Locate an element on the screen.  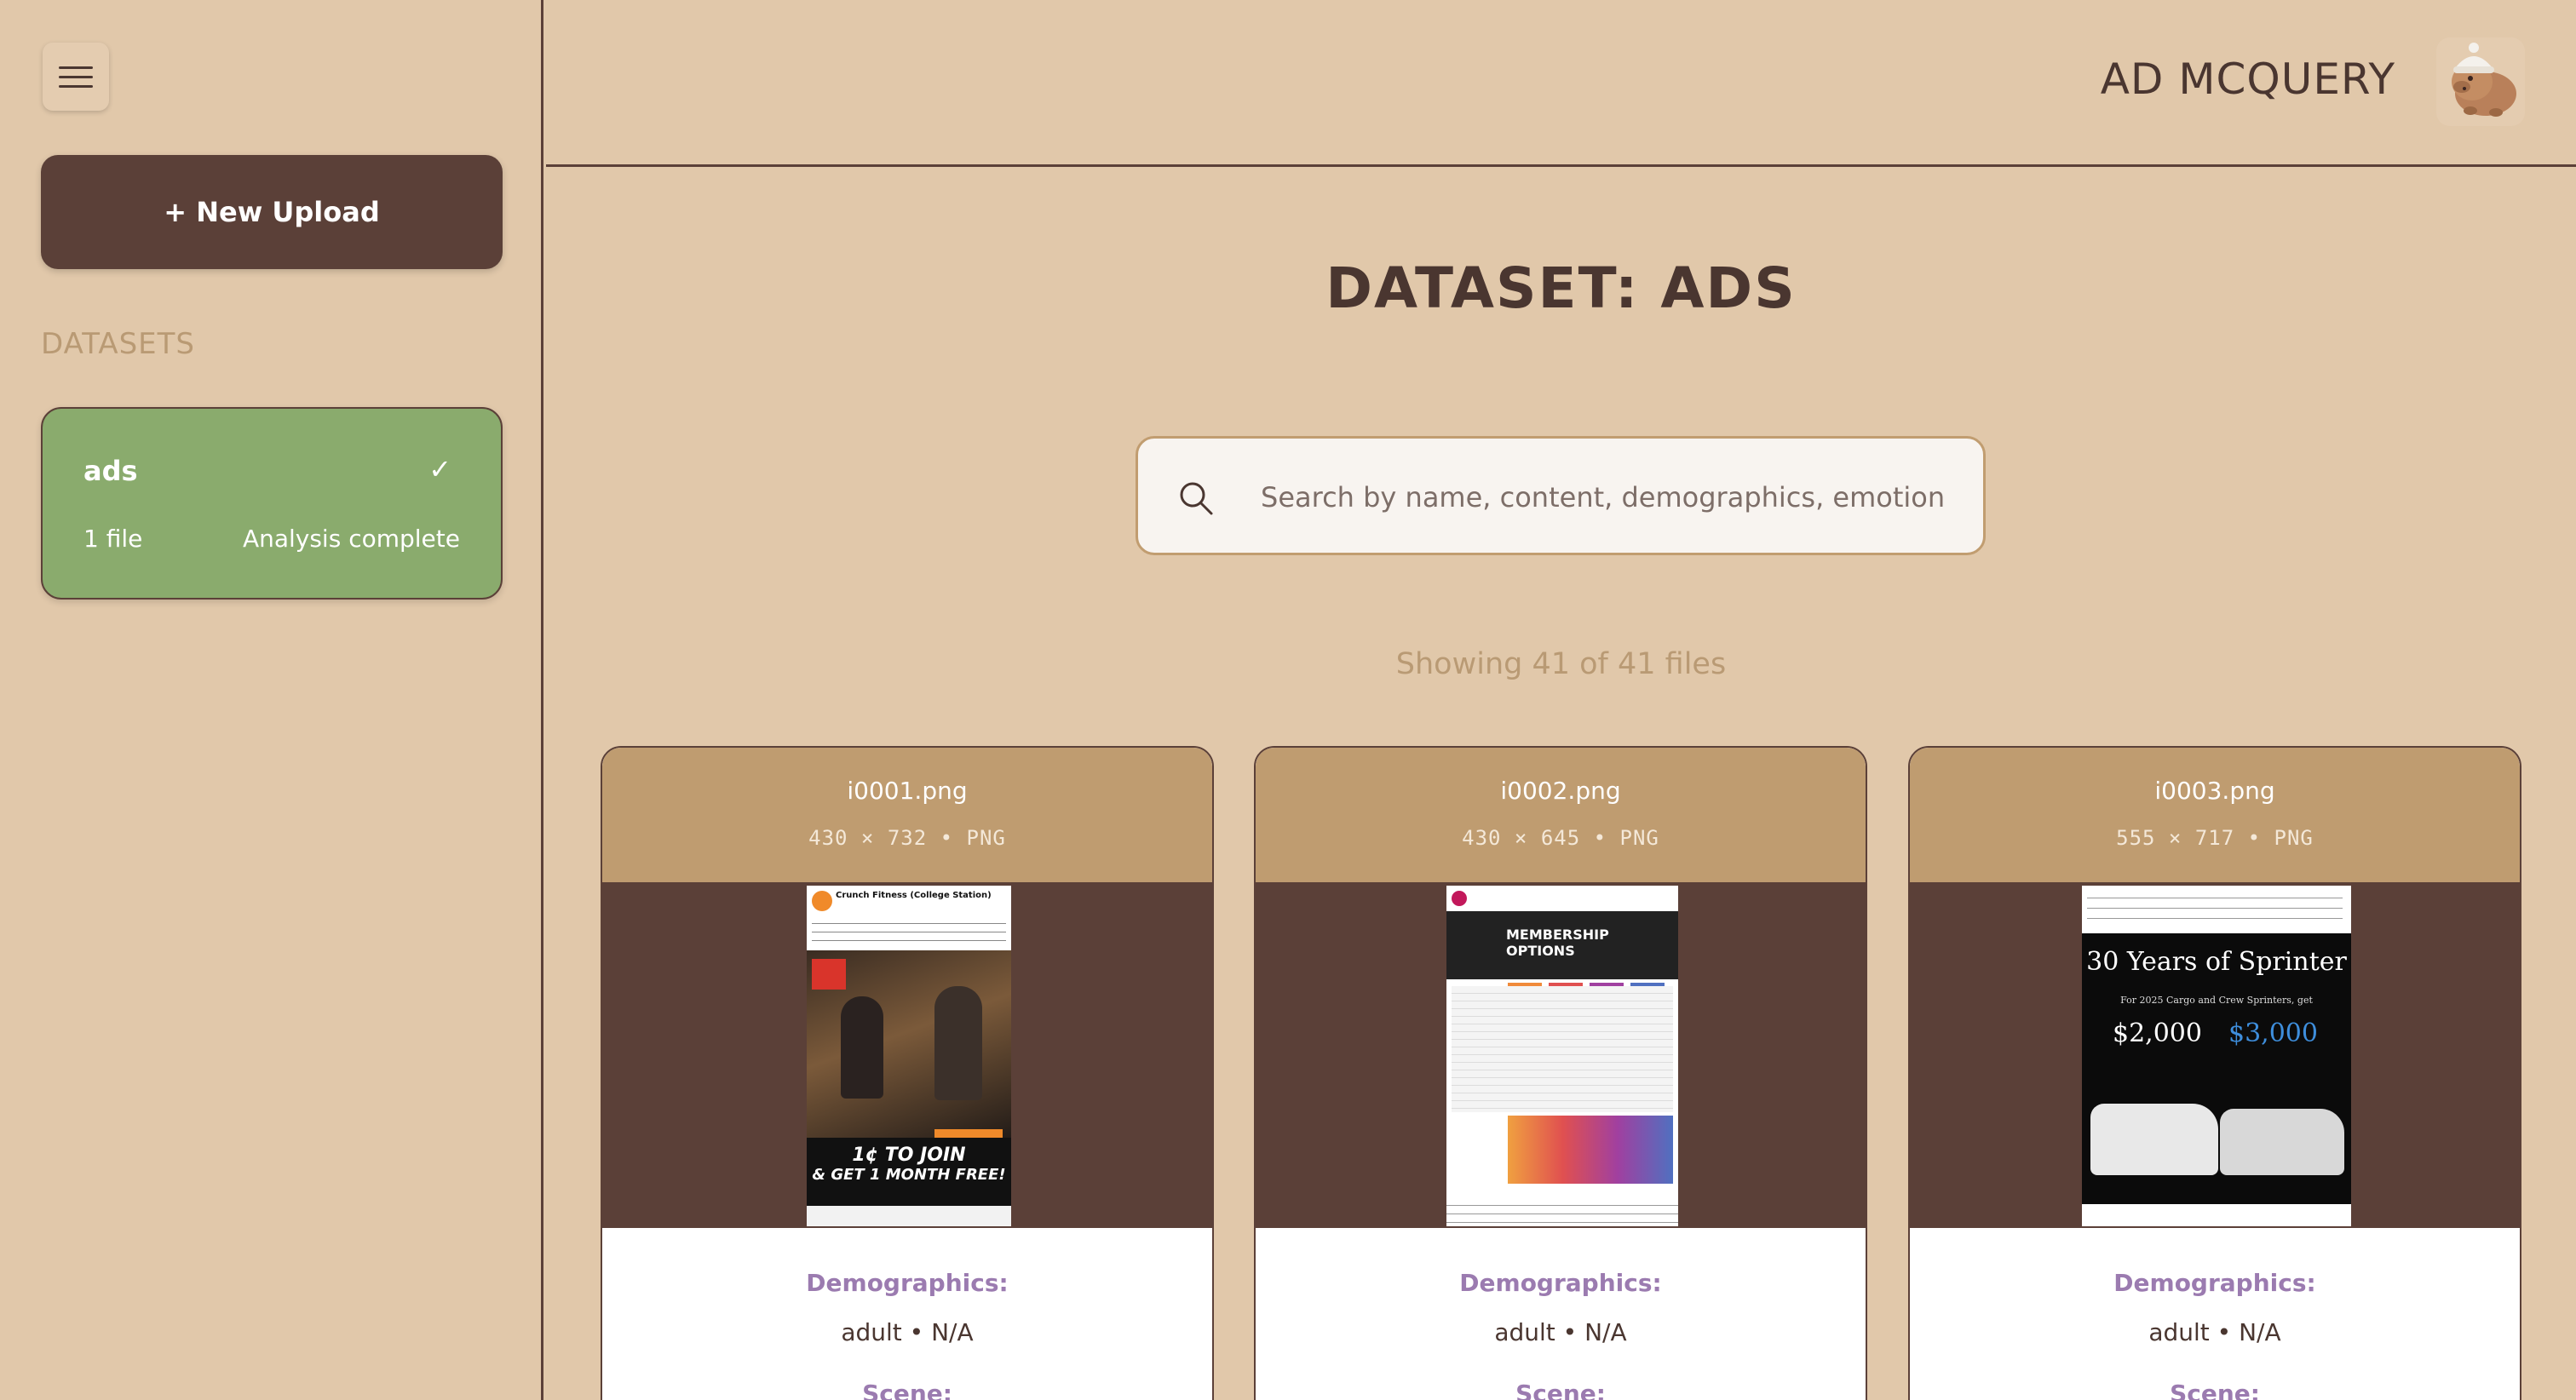
card-meta: 430 × 645 • PNG is located at coordinates (1561, 838).